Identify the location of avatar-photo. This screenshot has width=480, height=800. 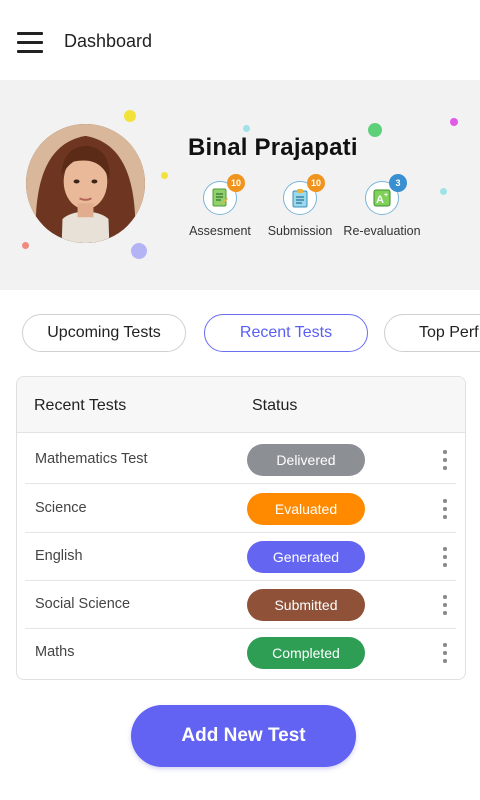
(85, 183).